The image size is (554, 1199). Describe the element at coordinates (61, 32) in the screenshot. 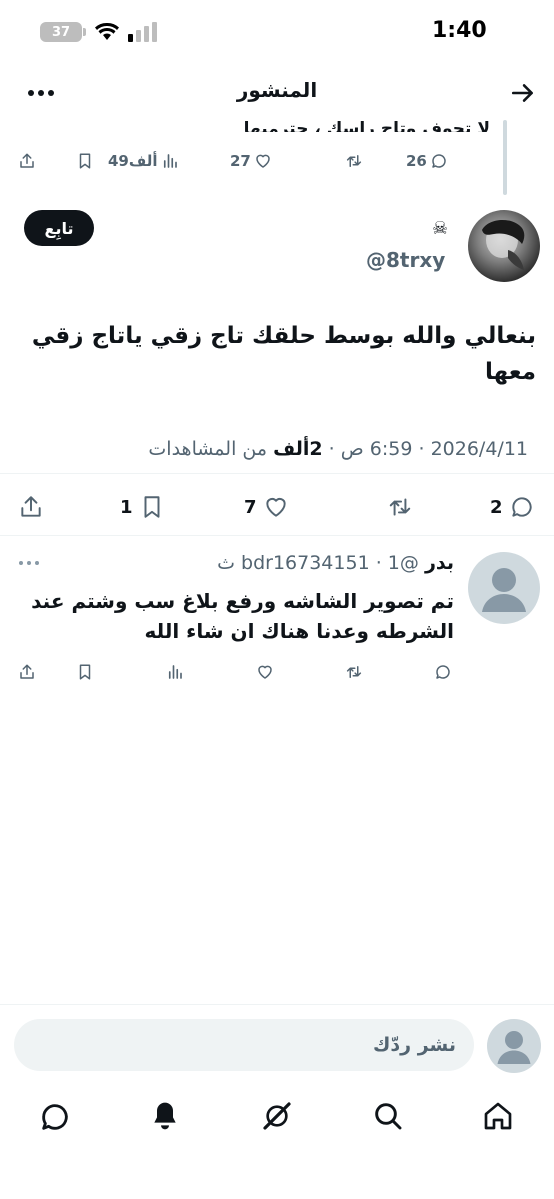

I see `battery-icon: 37` at that location.